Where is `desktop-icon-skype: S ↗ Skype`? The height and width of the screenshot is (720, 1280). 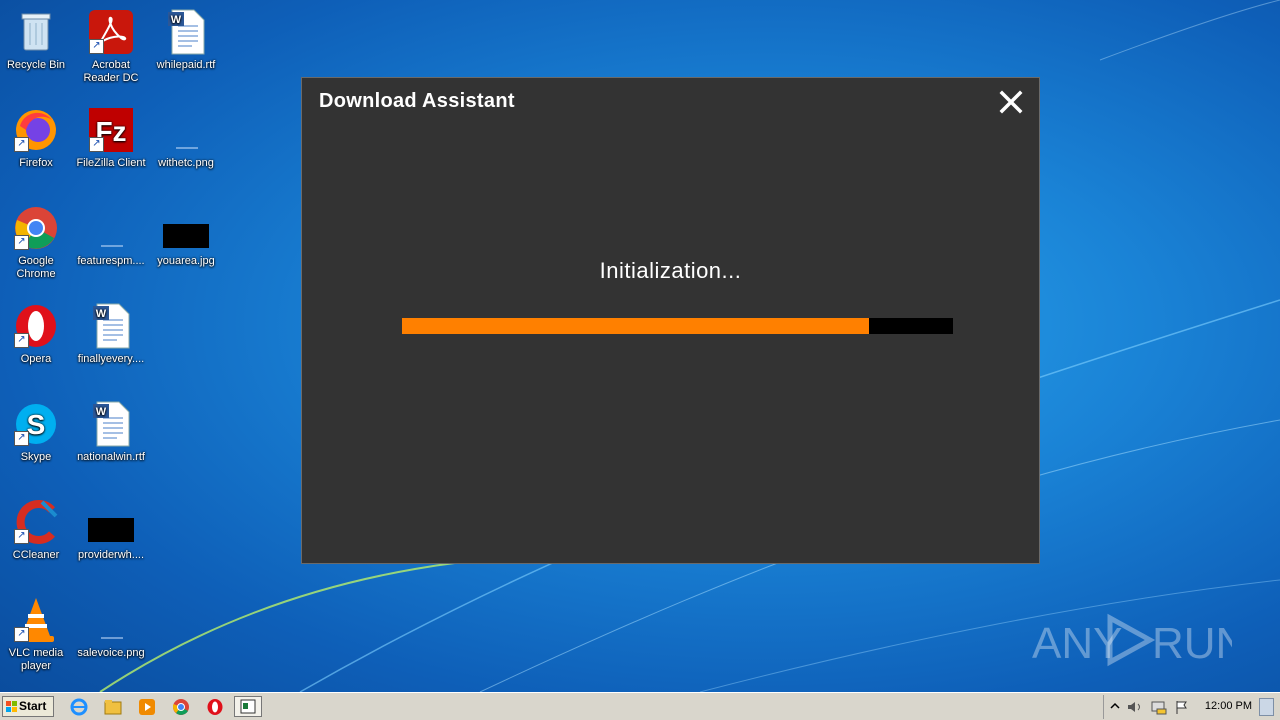 desktop-icon-skype: S ↗ Skype is located at coordinates (36, 432).